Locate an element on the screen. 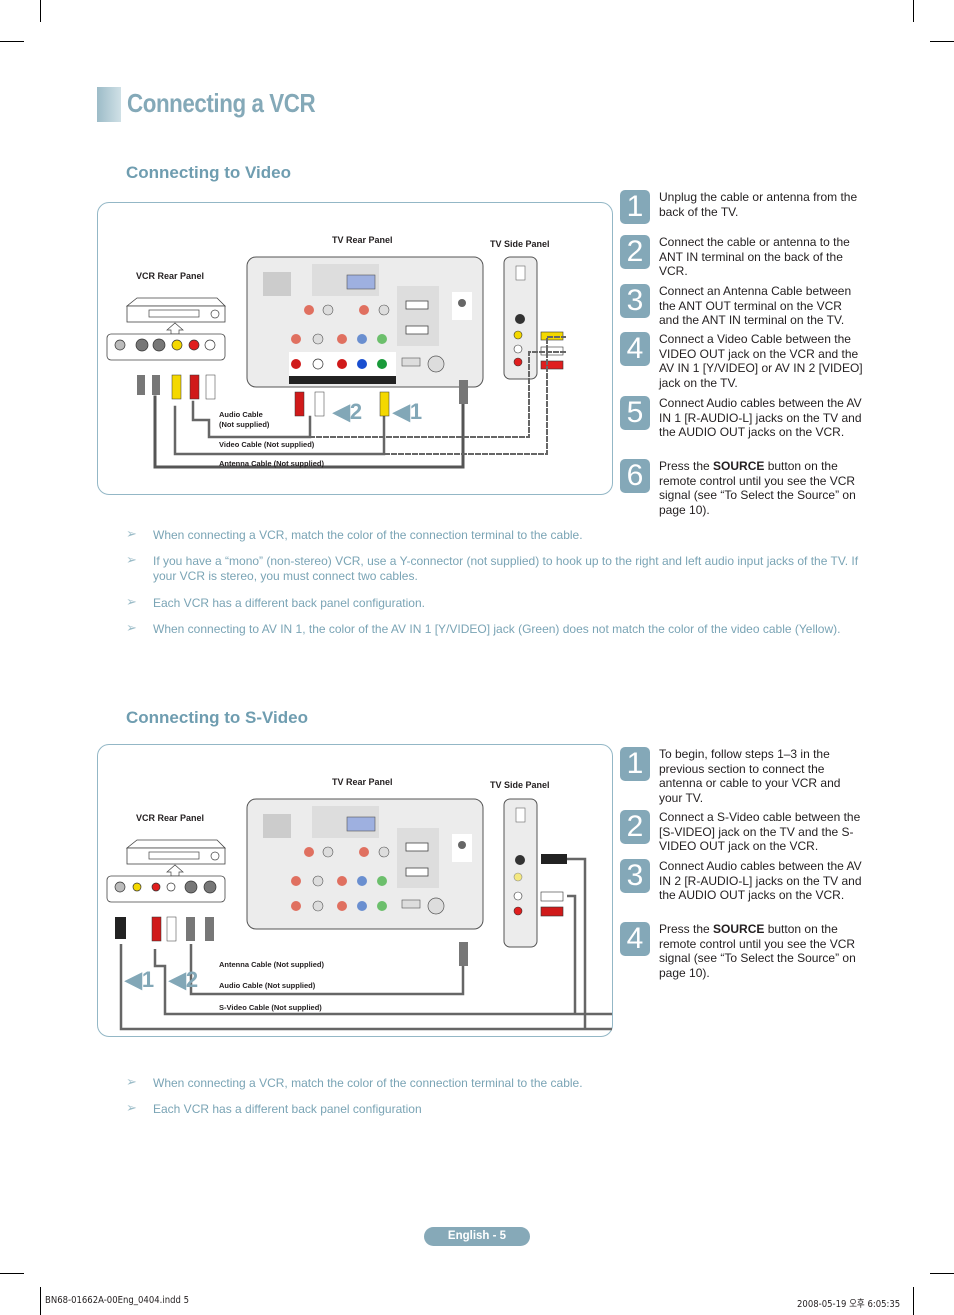 Image resolution: width=954 pixels, height=1315 pixels. footer-filename: BN68-01662A-00Eng_0404.indd 5 is located at coordinates (117, 1300).